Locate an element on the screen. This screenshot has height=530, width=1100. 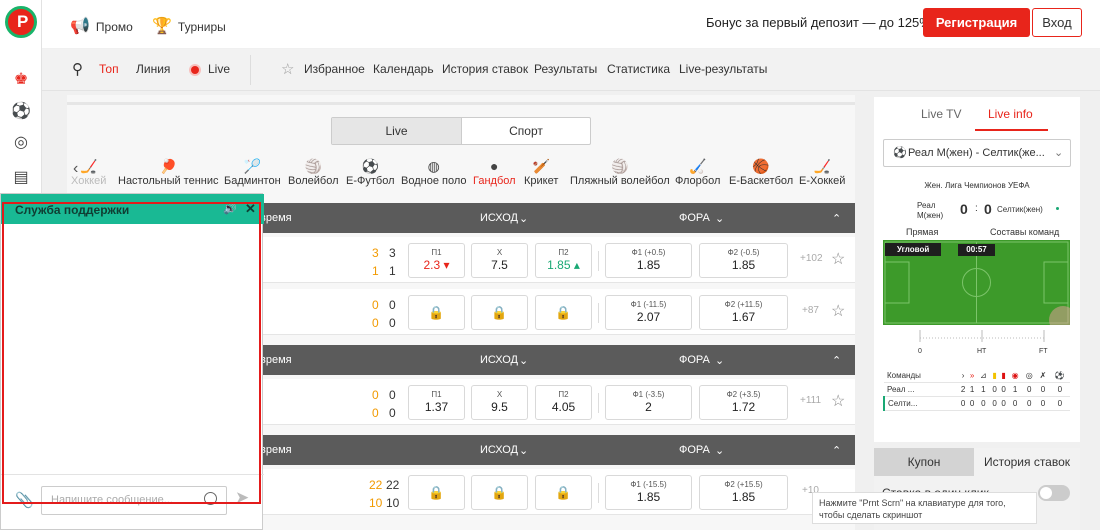
corner-icon: ⊿ is located at coordinates (983, 376).